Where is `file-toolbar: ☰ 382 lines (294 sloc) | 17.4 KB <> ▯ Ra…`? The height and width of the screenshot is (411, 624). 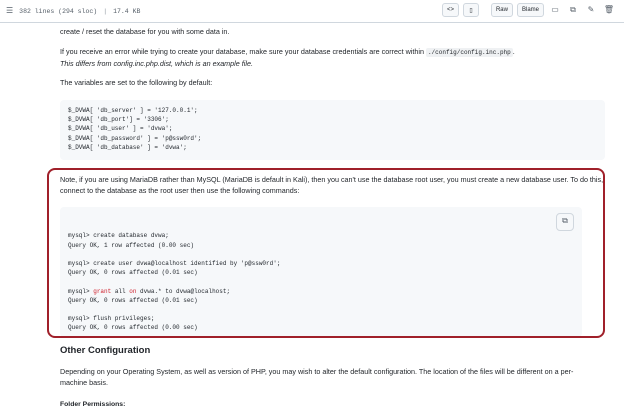 file-toolbar: ☰ 382 lines (294 sloc) | 17.4 KB <> ▯ Ra… is located at coordinates (312, 11).